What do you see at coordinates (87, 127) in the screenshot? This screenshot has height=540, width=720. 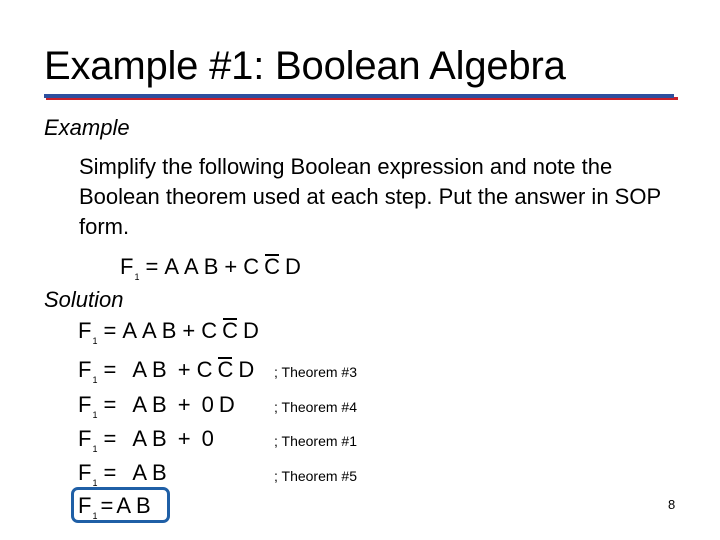 I see `example-label: Example` at bounding box center [87, 127].